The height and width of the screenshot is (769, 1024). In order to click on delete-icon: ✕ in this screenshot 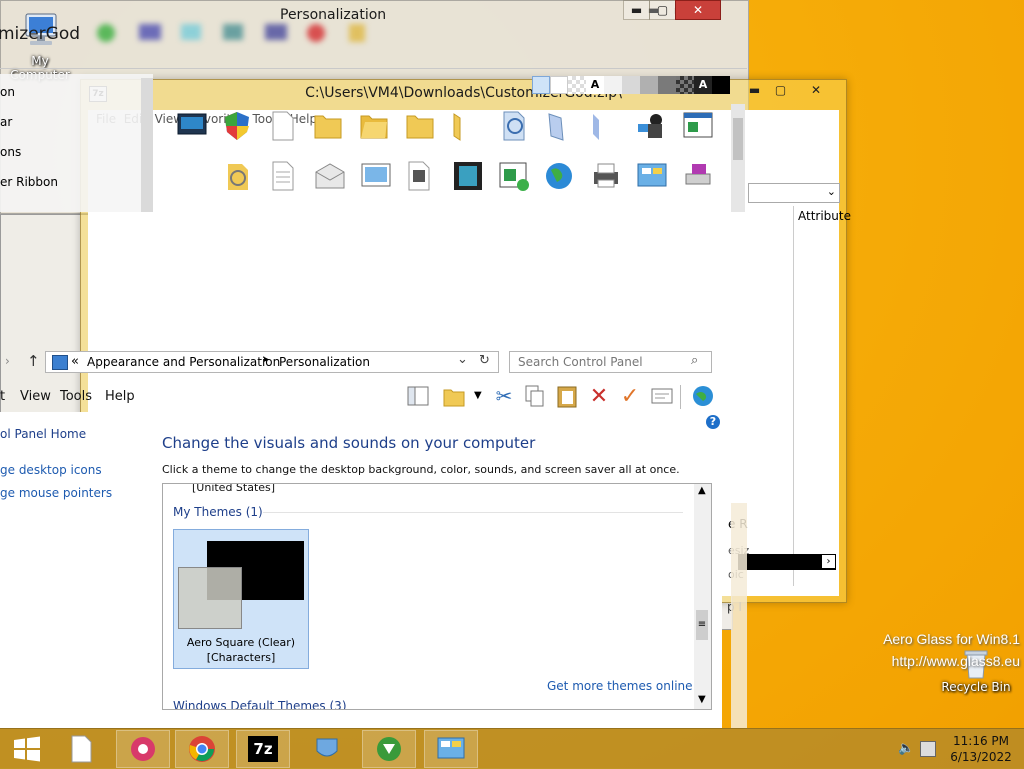, I will do `click(599, 396)`.